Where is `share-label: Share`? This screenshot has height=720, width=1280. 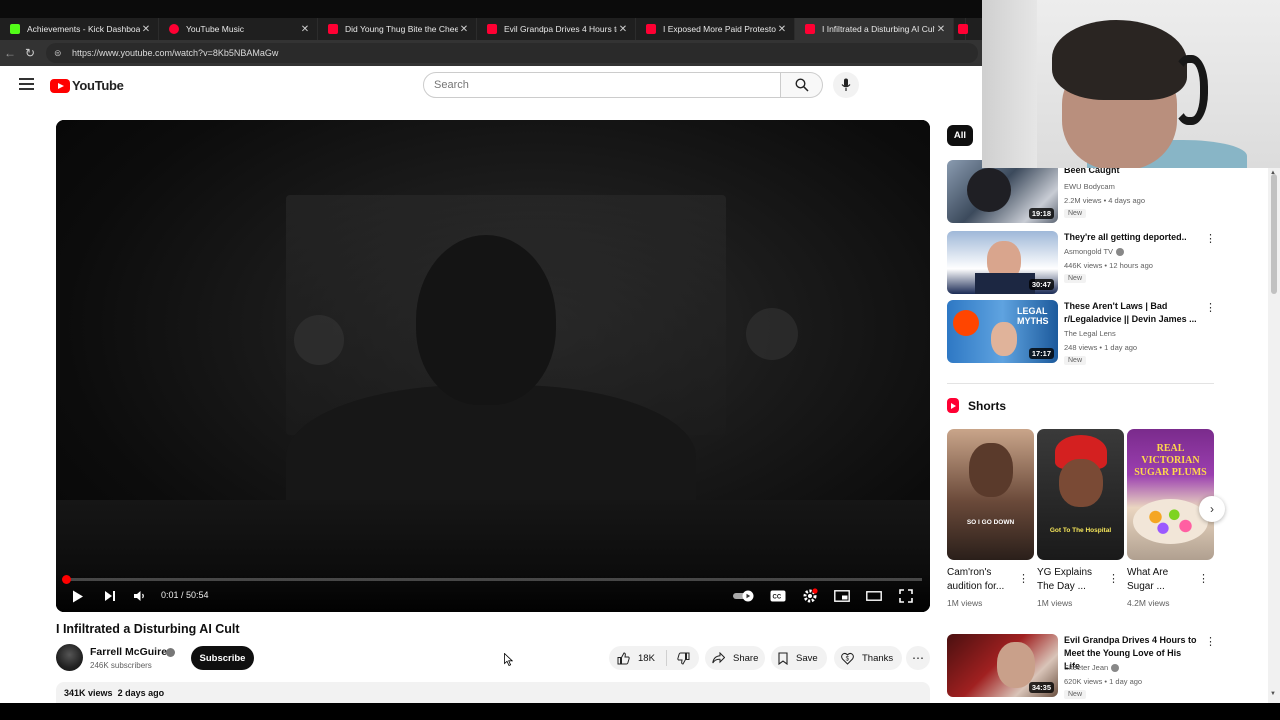
share-label: Share is located at coordinates (746, 658).